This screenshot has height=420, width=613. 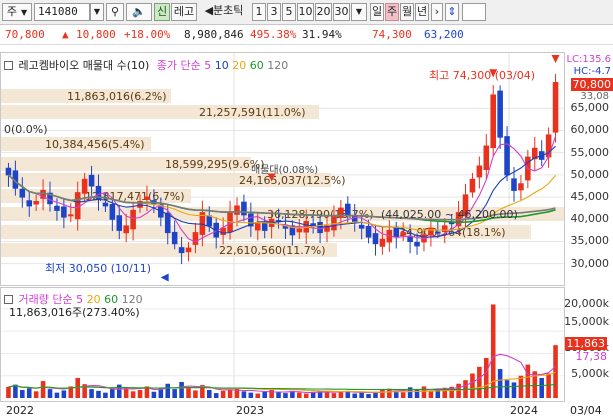 I want to click on period-30: 30, so click(x=341, y=12).